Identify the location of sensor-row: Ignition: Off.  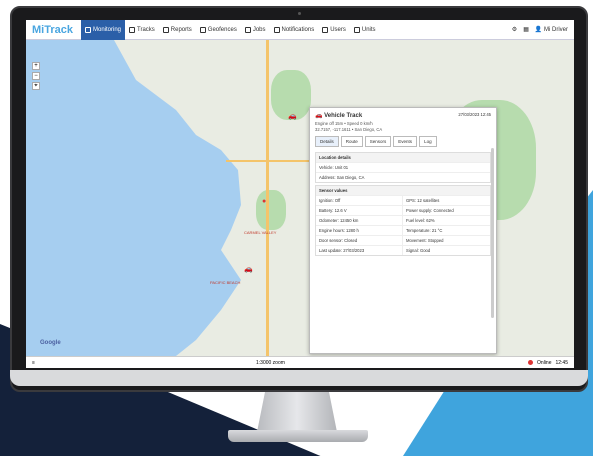
(359, 200).